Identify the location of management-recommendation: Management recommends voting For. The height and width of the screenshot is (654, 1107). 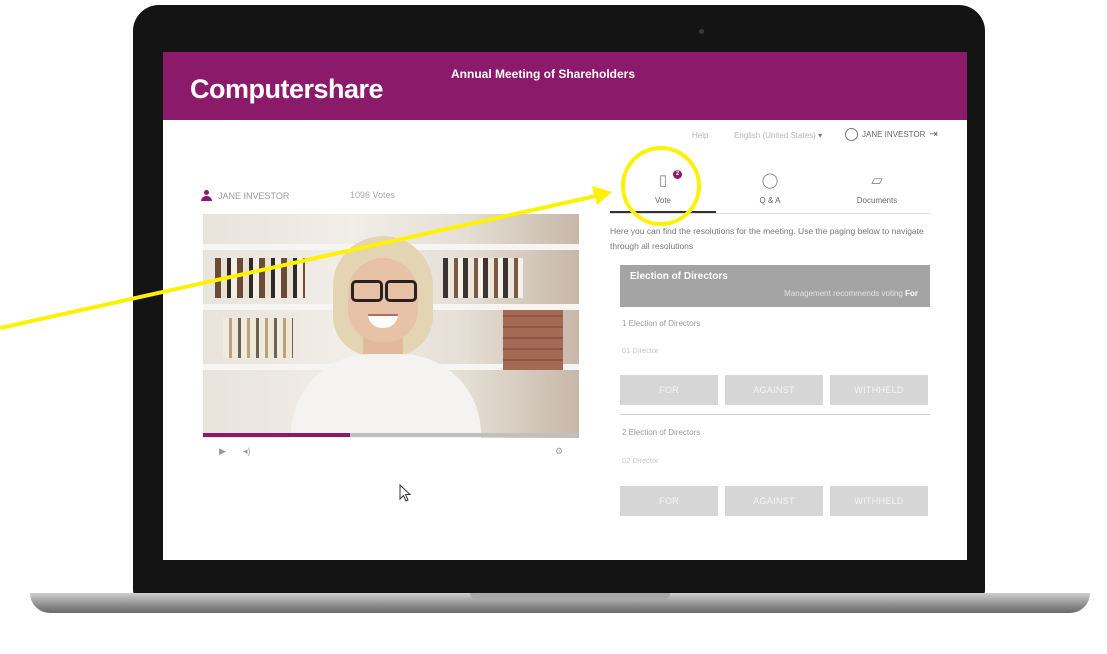
(851, 293).